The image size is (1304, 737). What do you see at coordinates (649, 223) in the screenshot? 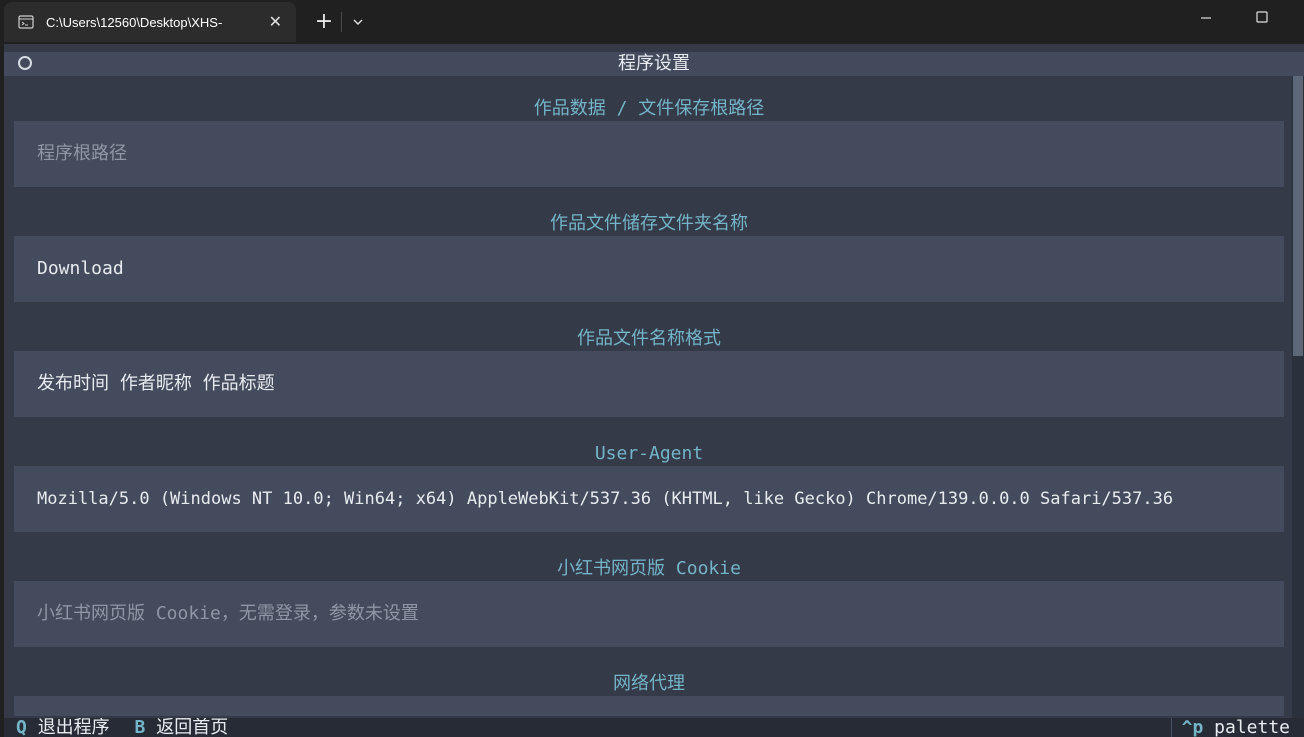
I see `folder-name-label: 作品文件储存文件夹名称` at bounding box center [649, 223].